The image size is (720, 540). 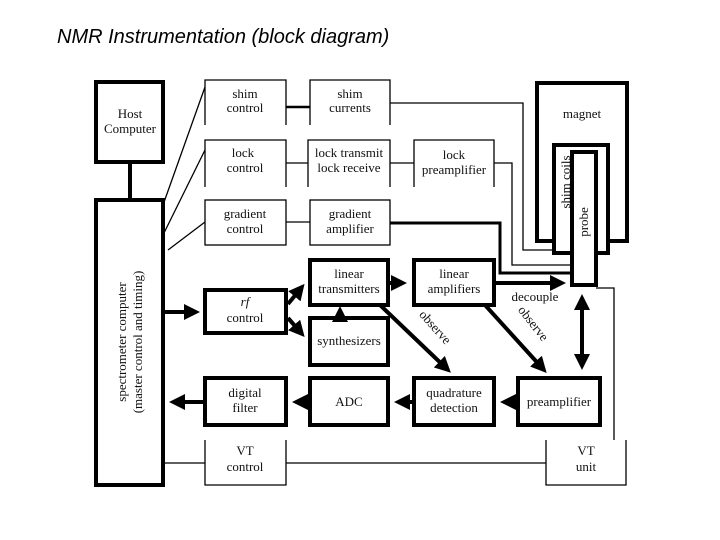 I want to click on digital-filter-label: digital filter, so click(x=245, y=400).